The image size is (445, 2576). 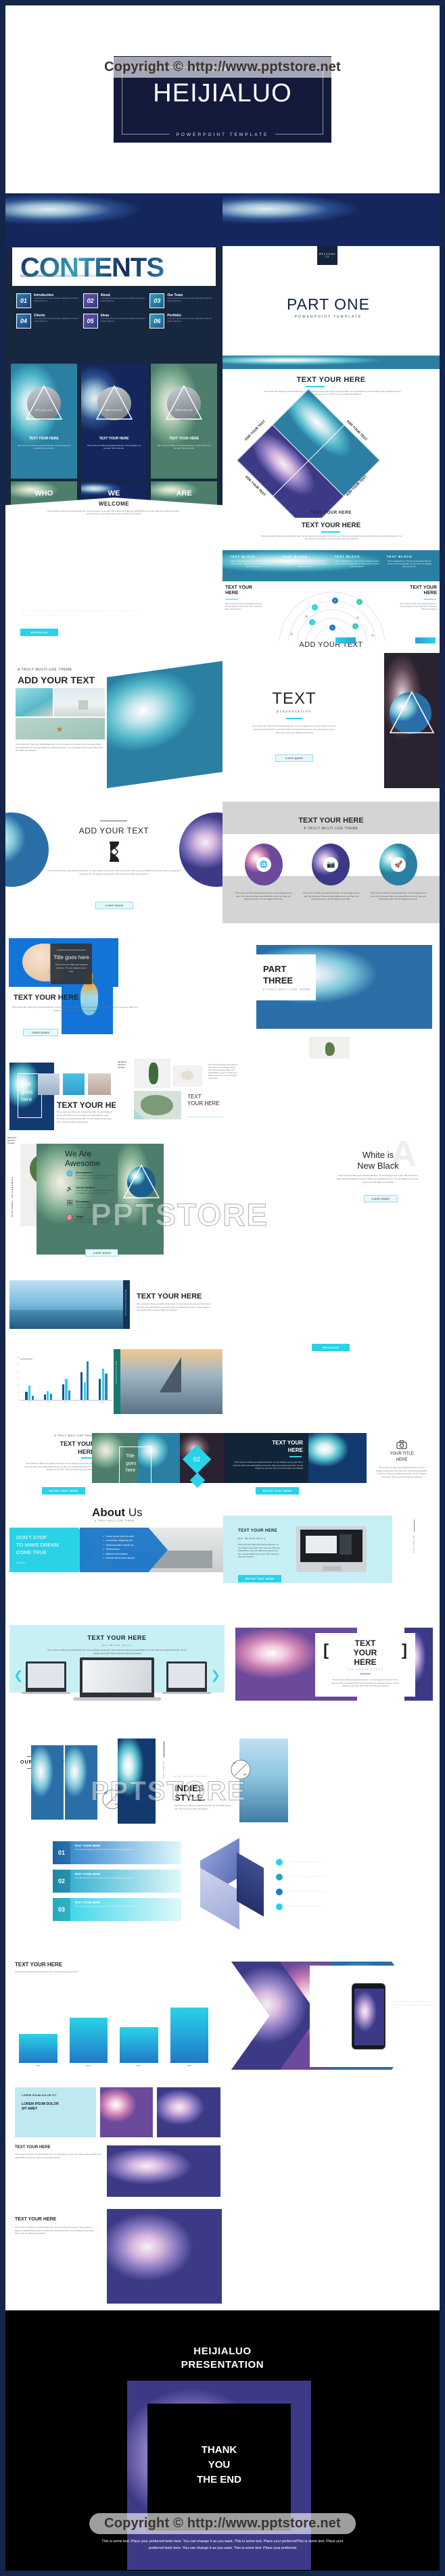 What do you see at coordinates (157, 321) in the screenshot?
I see `contents-item-number: 06` at bounding box center [157, 321].